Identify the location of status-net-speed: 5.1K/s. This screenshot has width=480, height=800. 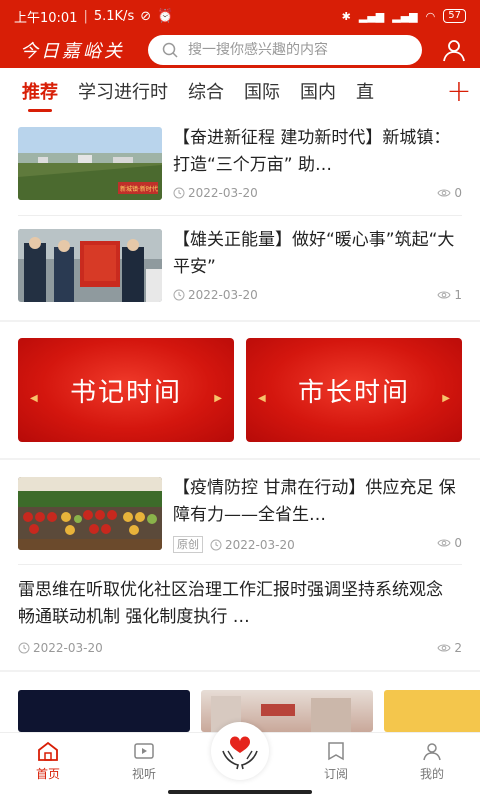
(114, 16).